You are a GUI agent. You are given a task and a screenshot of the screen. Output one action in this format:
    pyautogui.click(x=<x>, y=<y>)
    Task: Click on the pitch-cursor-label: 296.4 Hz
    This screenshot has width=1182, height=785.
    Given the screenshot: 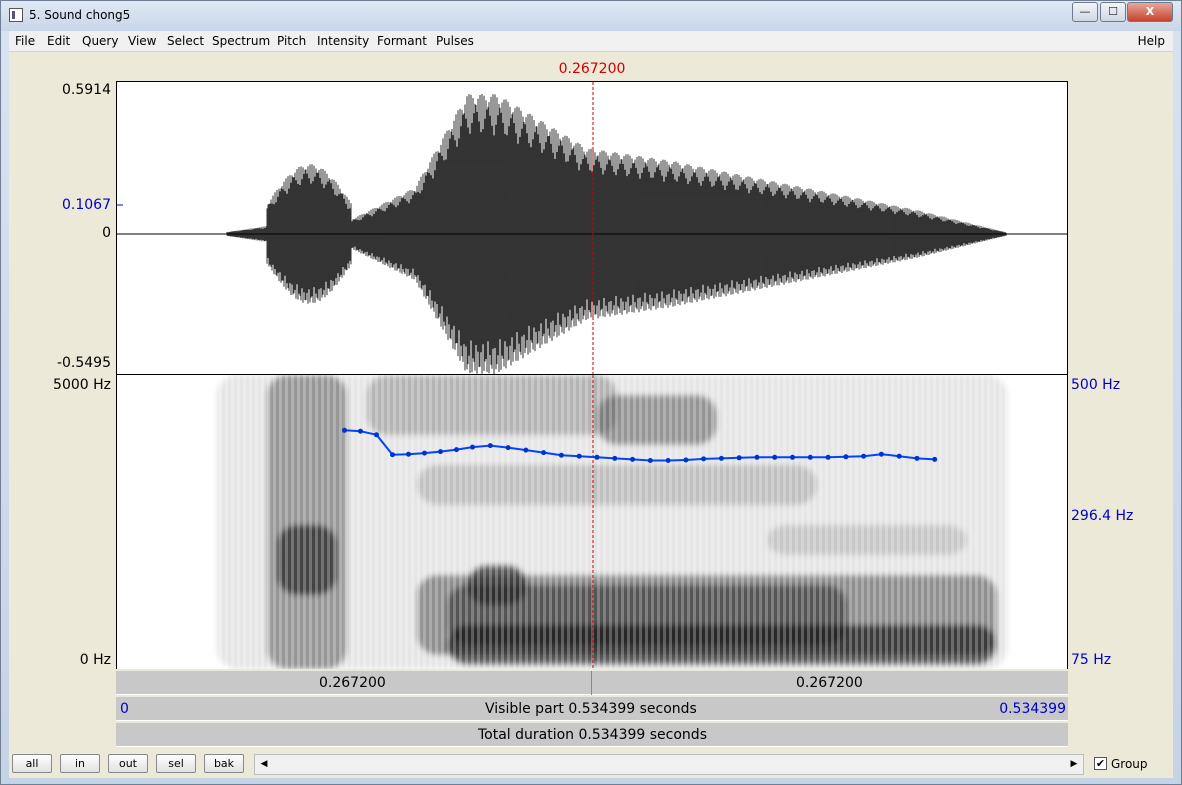 What is the action you would take?
    pyautogui.click(x=1102, y=516)
    